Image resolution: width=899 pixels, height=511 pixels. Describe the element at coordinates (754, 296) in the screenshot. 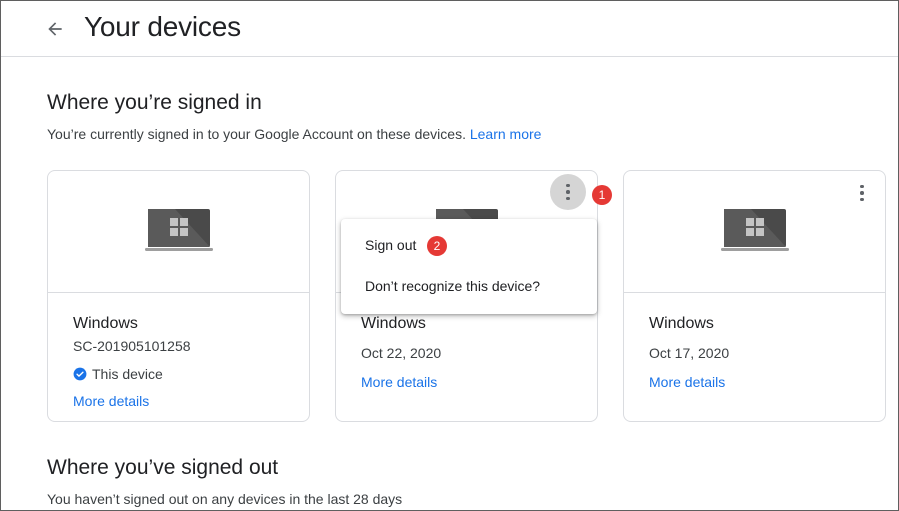

I see `device-card: Windows Oct 17, 2020 More details` at that location.